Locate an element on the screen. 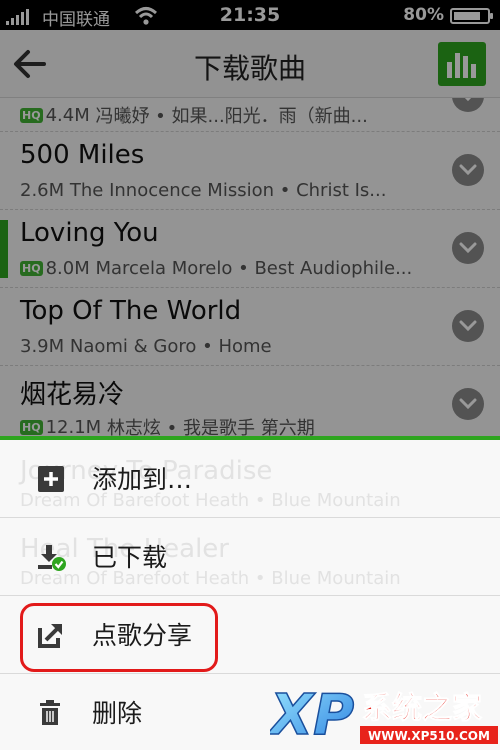  menu-item-downloaded: 已下载 is located at coordinates (250, 557).